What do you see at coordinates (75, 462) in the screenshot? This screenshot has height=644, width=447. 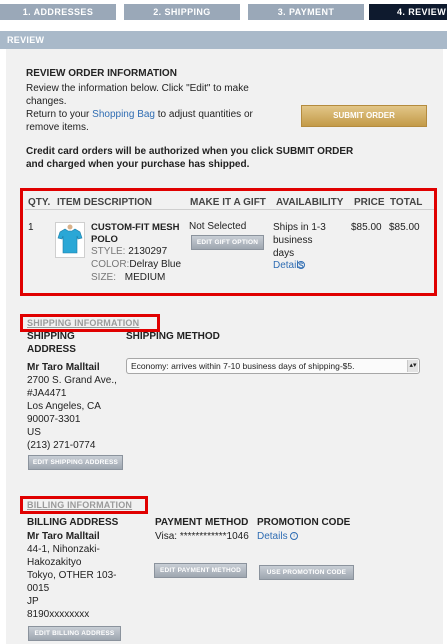 I see `edit-shipping-address-button: EDIT SHIPPING ADDRESS` at bounding box center [75, 462].